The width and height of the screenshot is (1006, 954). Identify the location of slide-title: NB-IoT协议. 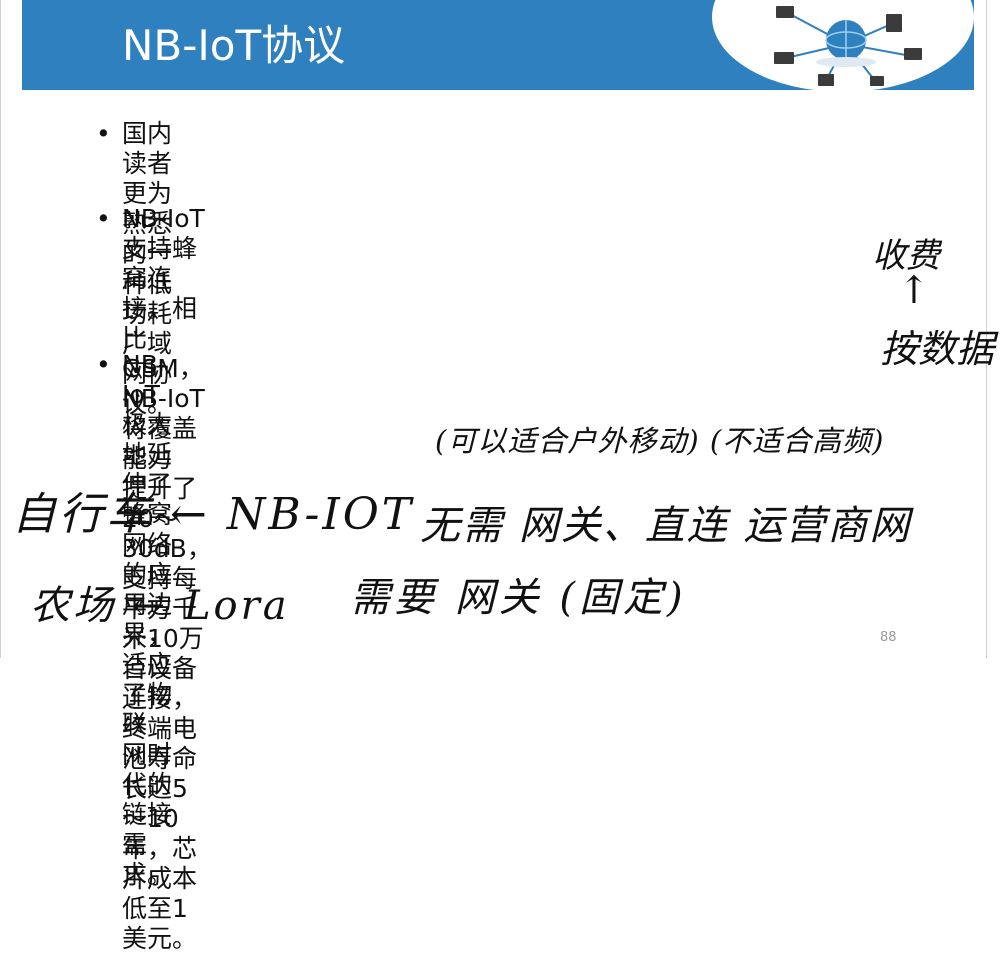
(234, 45).